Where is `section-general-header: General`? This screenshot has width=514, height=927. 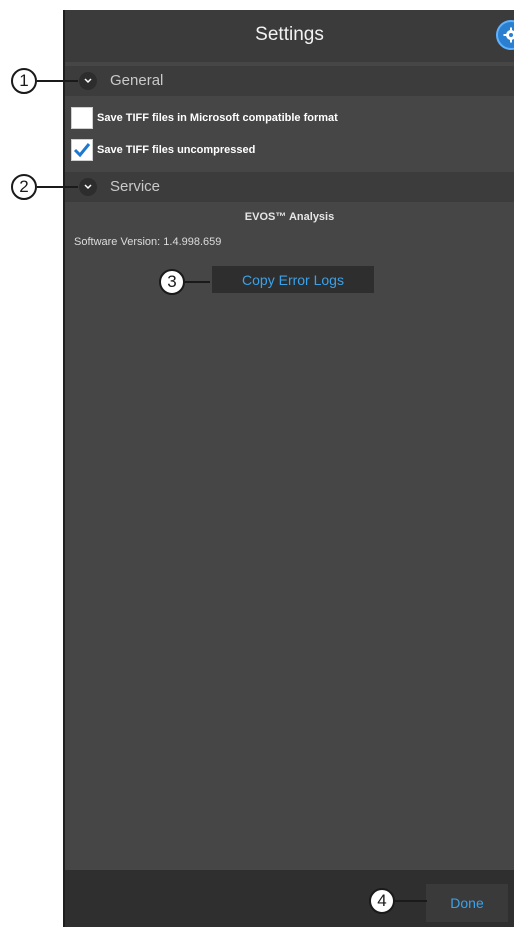 section-general-header: General is located at coordinates (289, 81).